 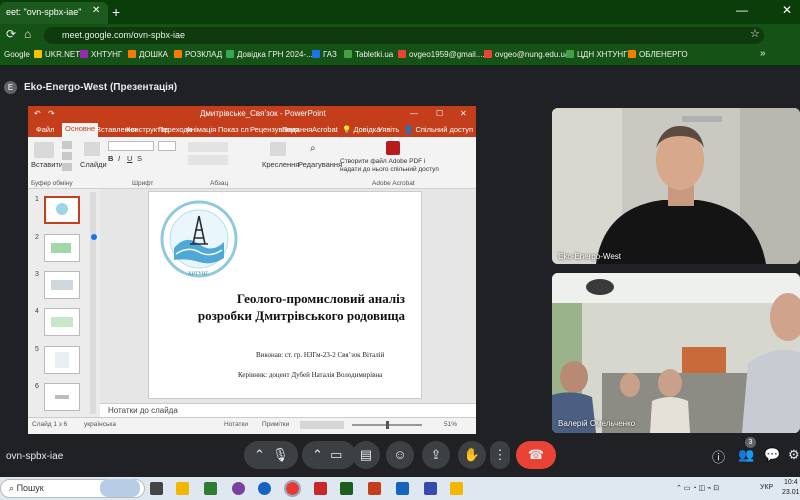 I want to click on bookmark-item: ОБЛЕНЕРГО, so click(x=658, y=54).